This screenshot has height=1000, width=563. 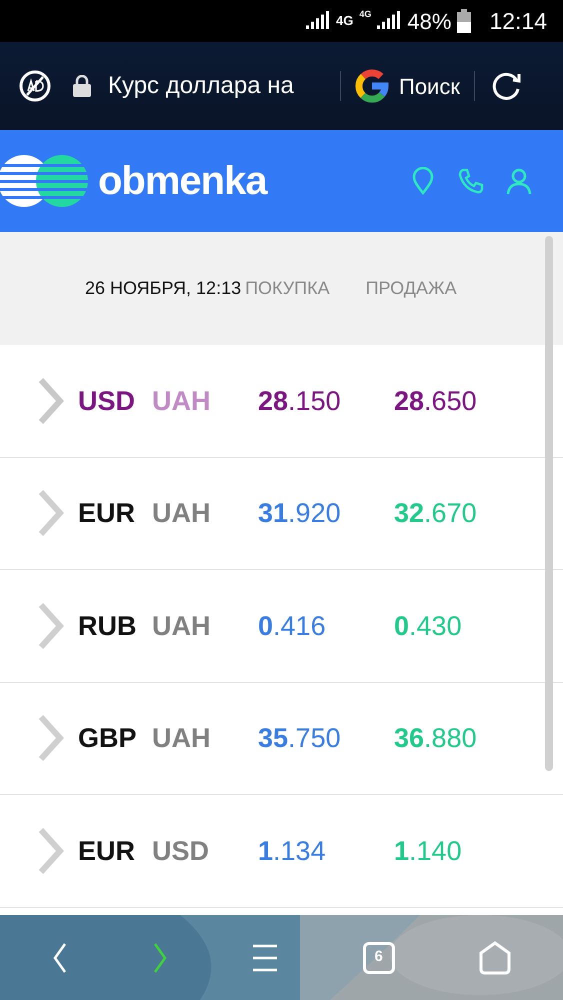 I want to click on user-icon, so click(x=519, y=181).